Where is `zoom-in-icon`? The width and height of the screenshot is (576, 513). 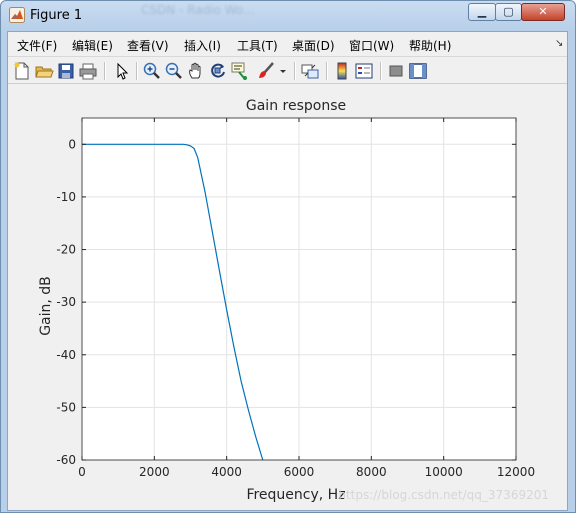
zoom-in-icon is located at coordinates (152, 71).